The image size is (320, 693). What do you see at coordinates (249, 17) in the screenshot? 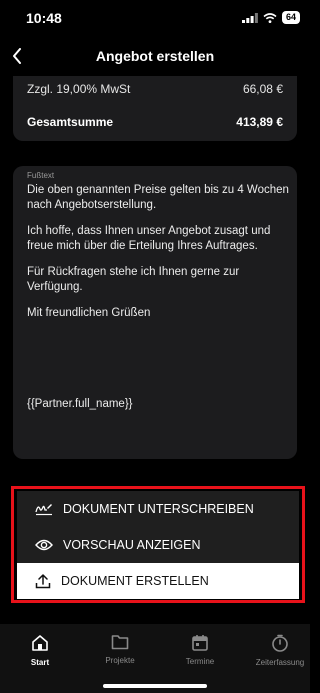
I see `signal-icon` at bounding box center [249, 17].